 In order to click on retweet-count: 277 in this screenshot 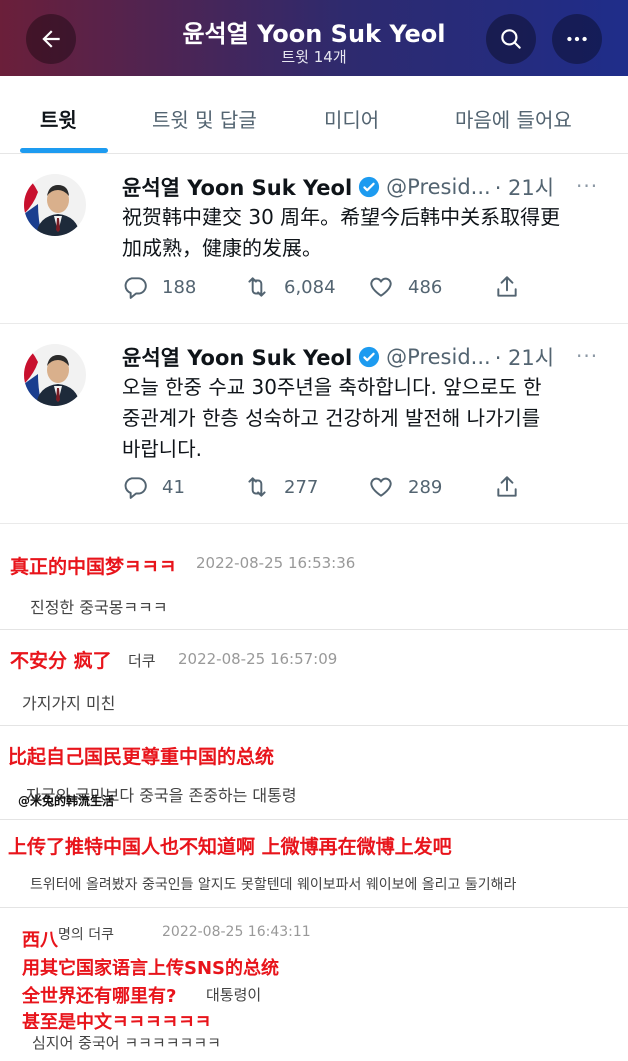, I will do `click(301, 487)`.